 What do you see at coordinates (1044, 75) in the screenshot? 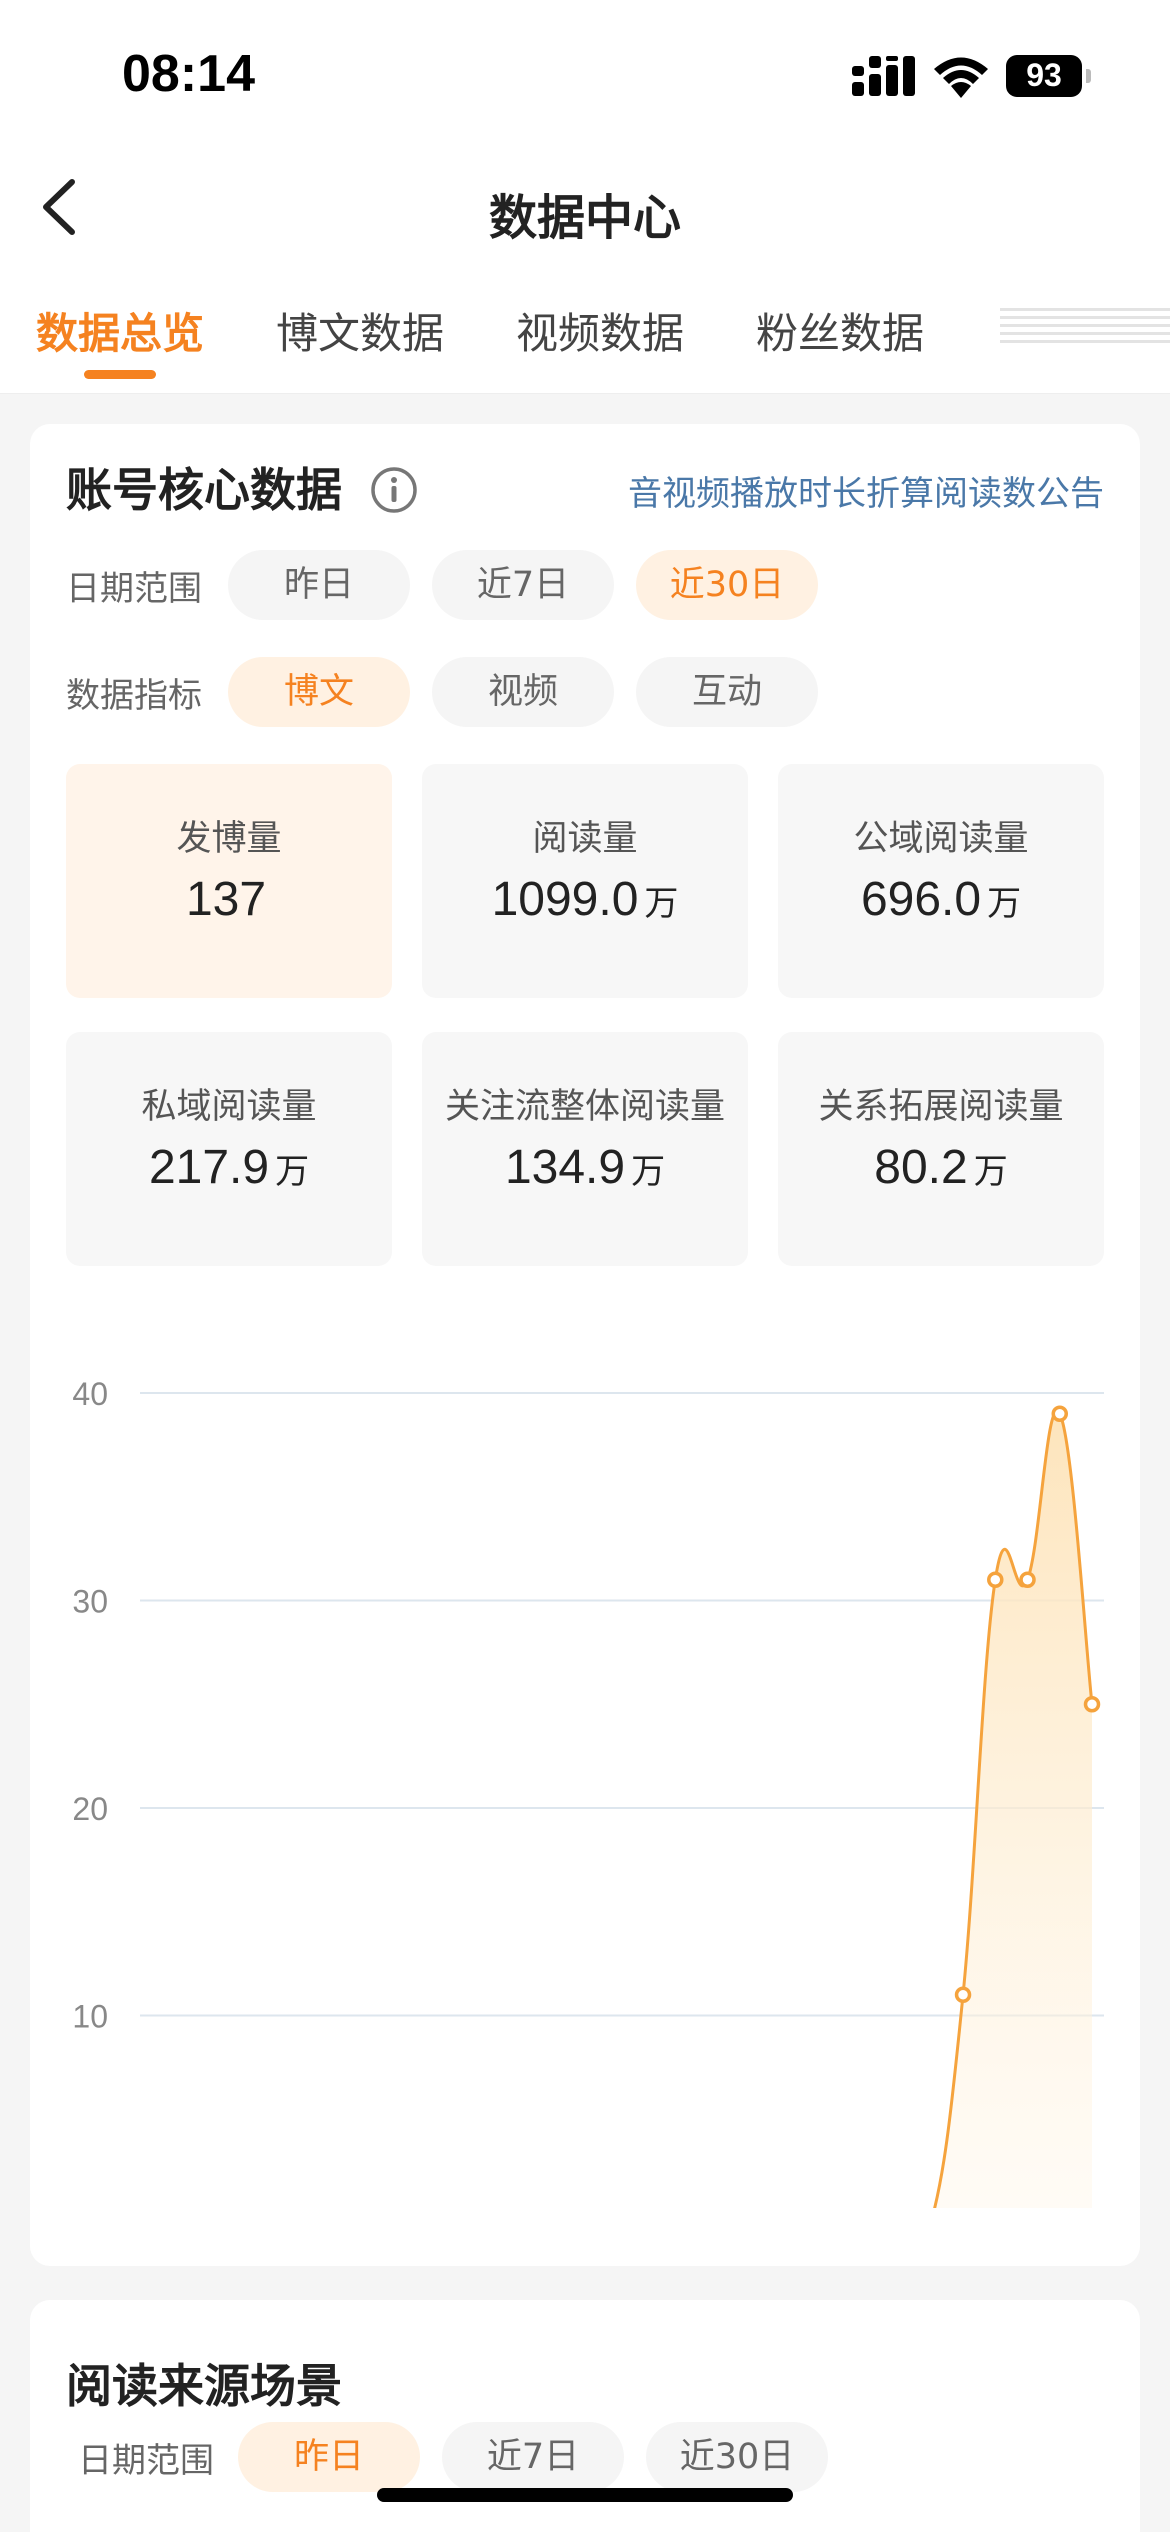
I see `battery-level: 93` at bounding box center [1044, 75].